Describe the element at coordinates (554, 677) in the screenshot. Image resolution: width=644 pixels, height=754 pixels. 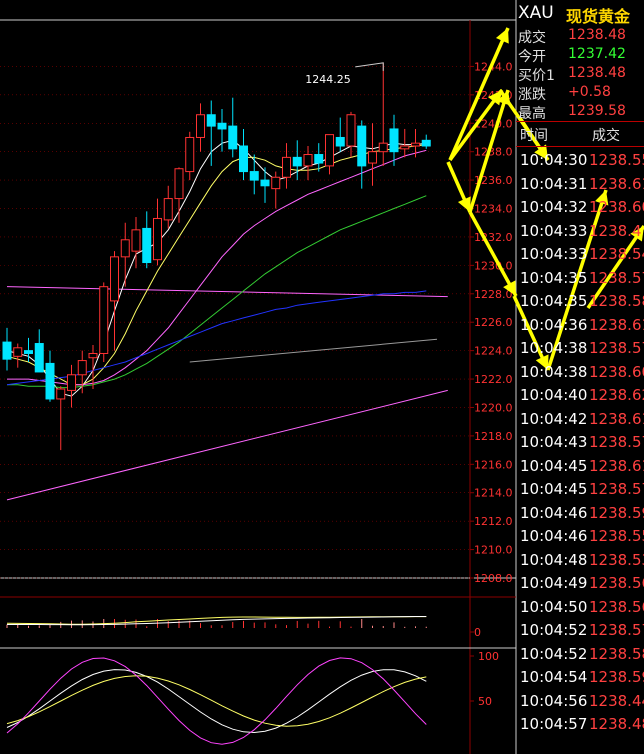
I see `tick-time: 10:04:54` at that location.